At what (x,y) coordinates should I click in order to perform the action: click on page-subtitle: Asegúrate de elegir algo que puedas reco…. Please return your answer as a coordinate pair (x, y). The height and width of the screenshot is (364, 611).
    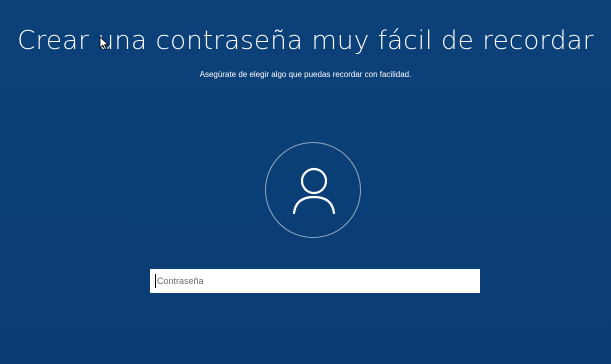
    Looking at the image, I should click on (305, 74).